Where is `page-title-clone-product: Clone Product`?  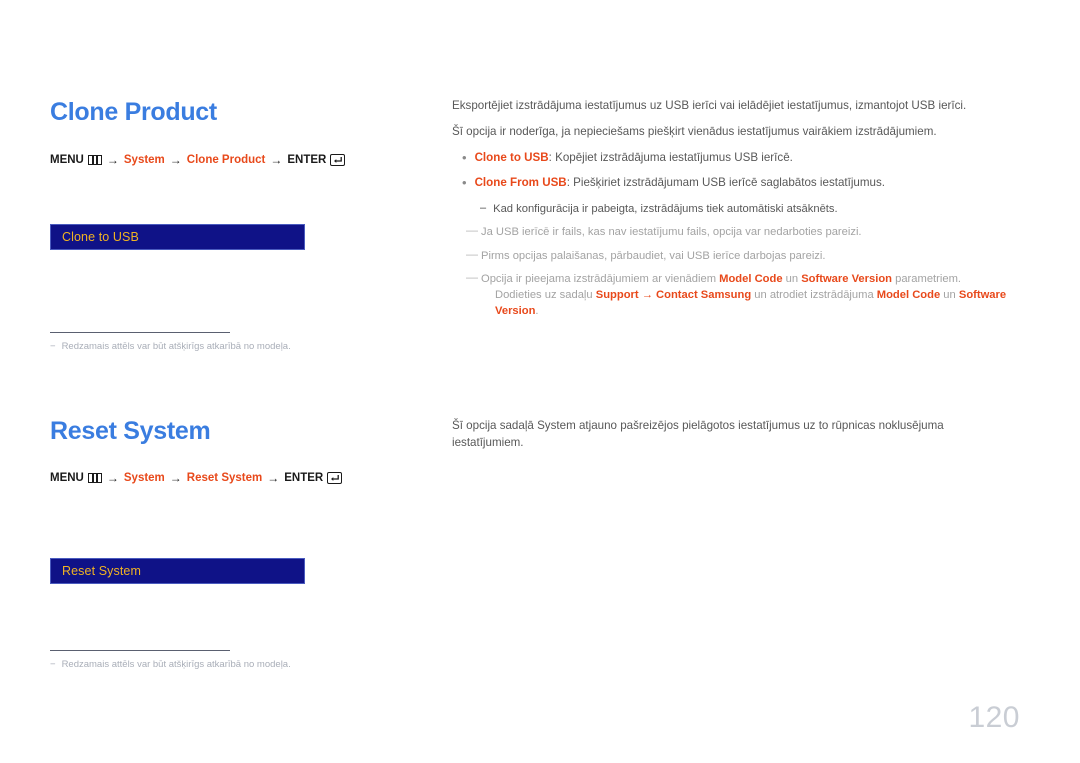
page-title-clone-product: Clone Product is located at coordinates (133, 112).